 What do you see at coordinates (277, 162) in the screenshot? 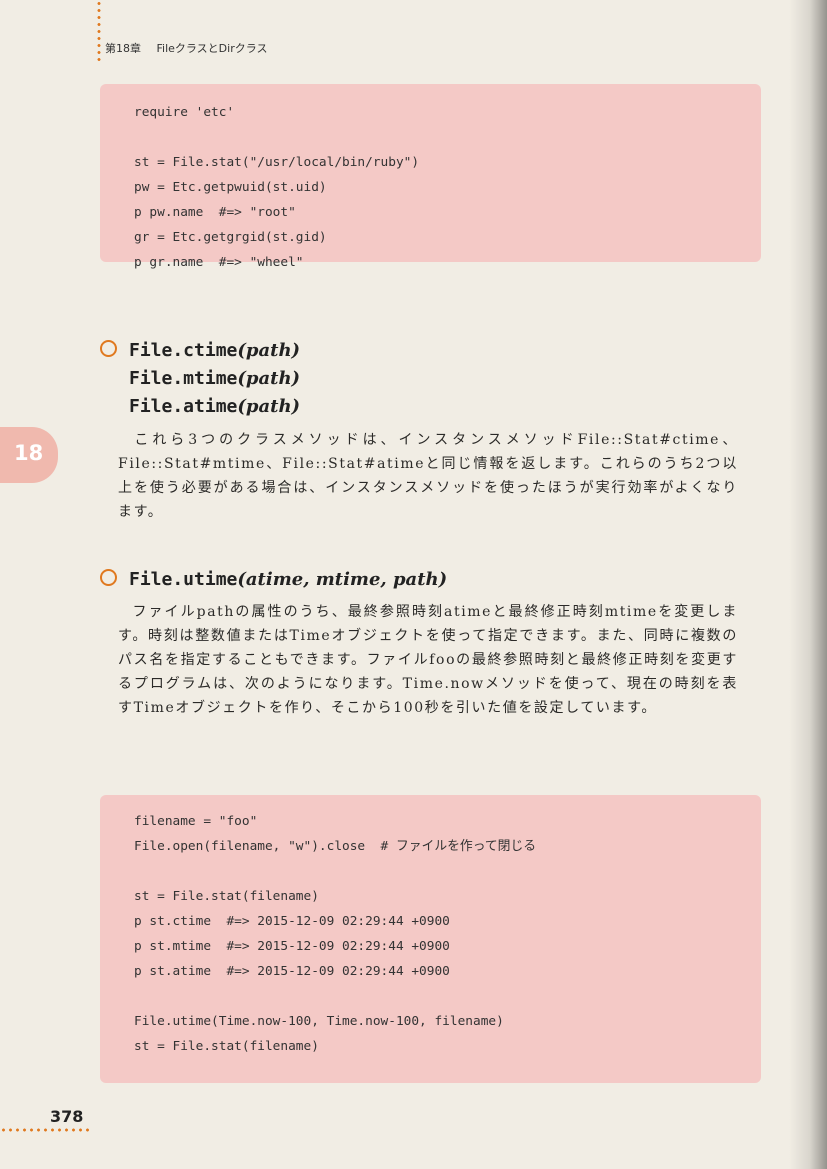
I see `code-line: st = File.stat("/usr/local/bin/ruby")` at bounding box center [277, 162].